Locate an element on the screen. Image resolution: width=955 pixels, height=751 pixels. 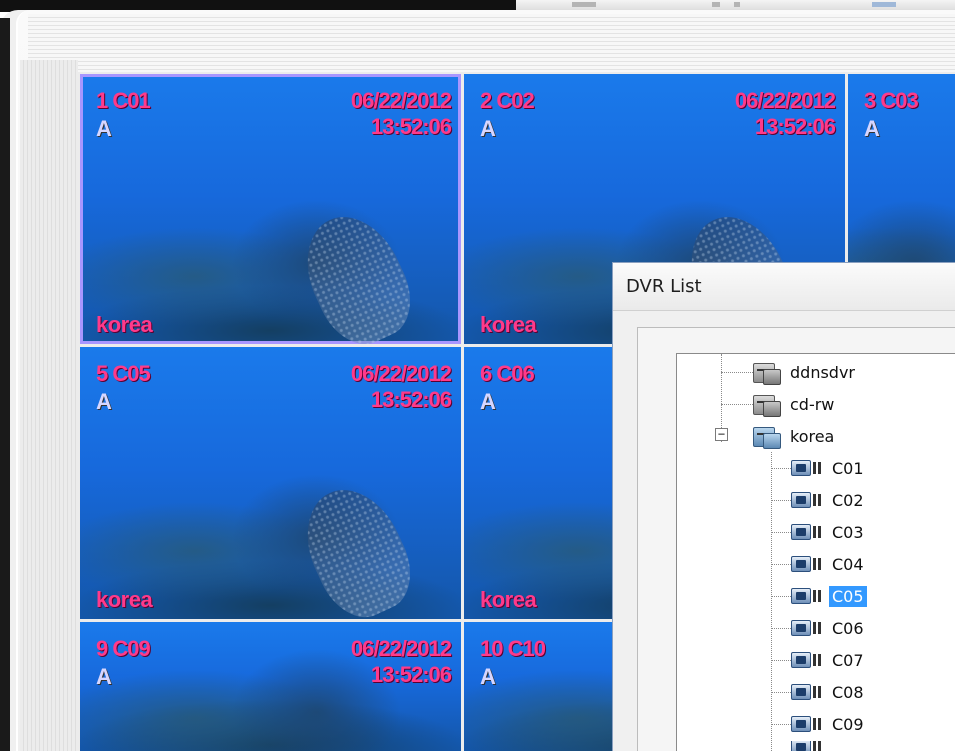
tree-node-label: C07 is located at coordinates (848, 660).